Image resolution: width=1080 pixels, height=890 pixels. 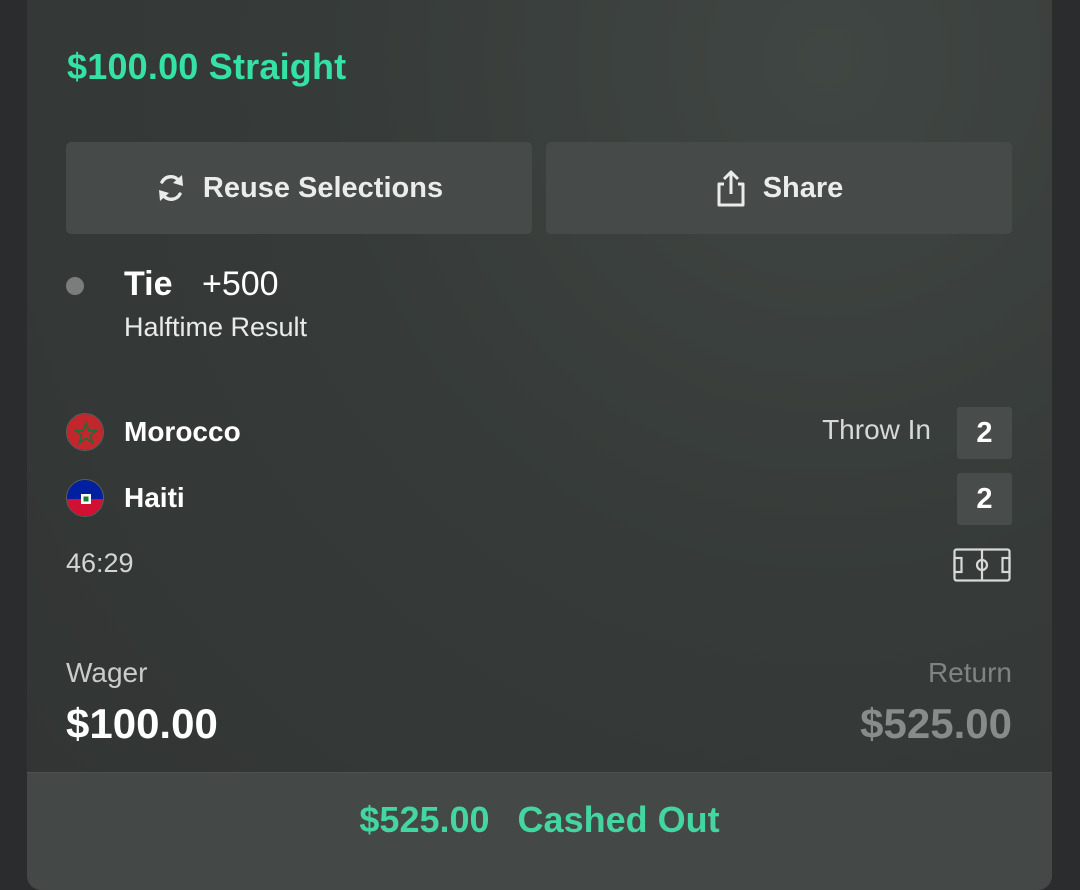 I want to click on selection-market: Halftime Result, so click(x=216, y=327).